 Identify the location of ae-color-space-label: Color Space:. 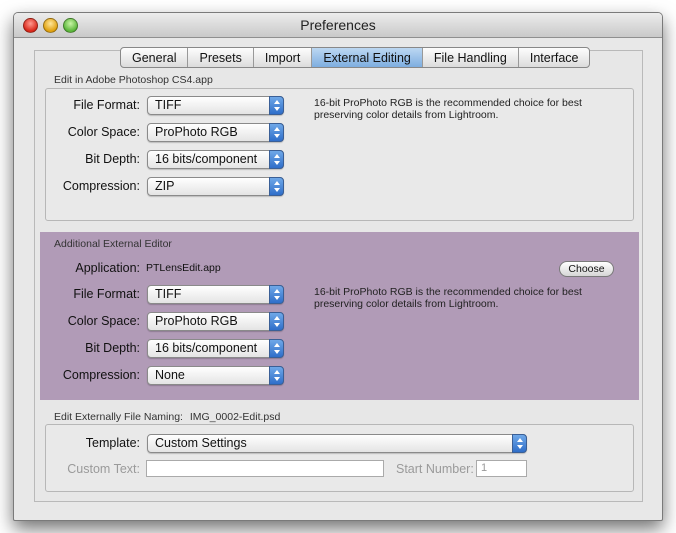
(103, 321).